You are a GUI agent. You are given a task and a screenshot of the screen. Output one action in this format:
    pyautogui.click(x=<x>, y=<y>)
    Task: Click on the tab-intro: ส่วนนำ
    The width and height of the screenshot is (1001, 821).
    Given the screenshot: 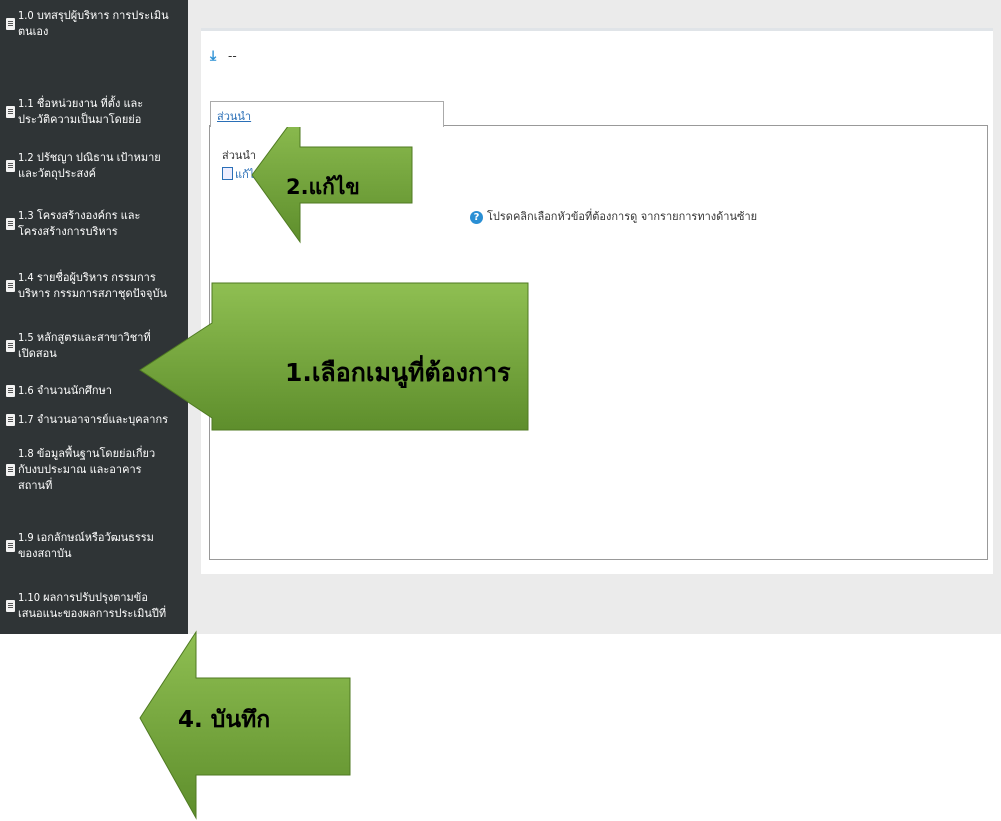 What is the action you would take?
    pyautogui.click(x=327, y=114)
    